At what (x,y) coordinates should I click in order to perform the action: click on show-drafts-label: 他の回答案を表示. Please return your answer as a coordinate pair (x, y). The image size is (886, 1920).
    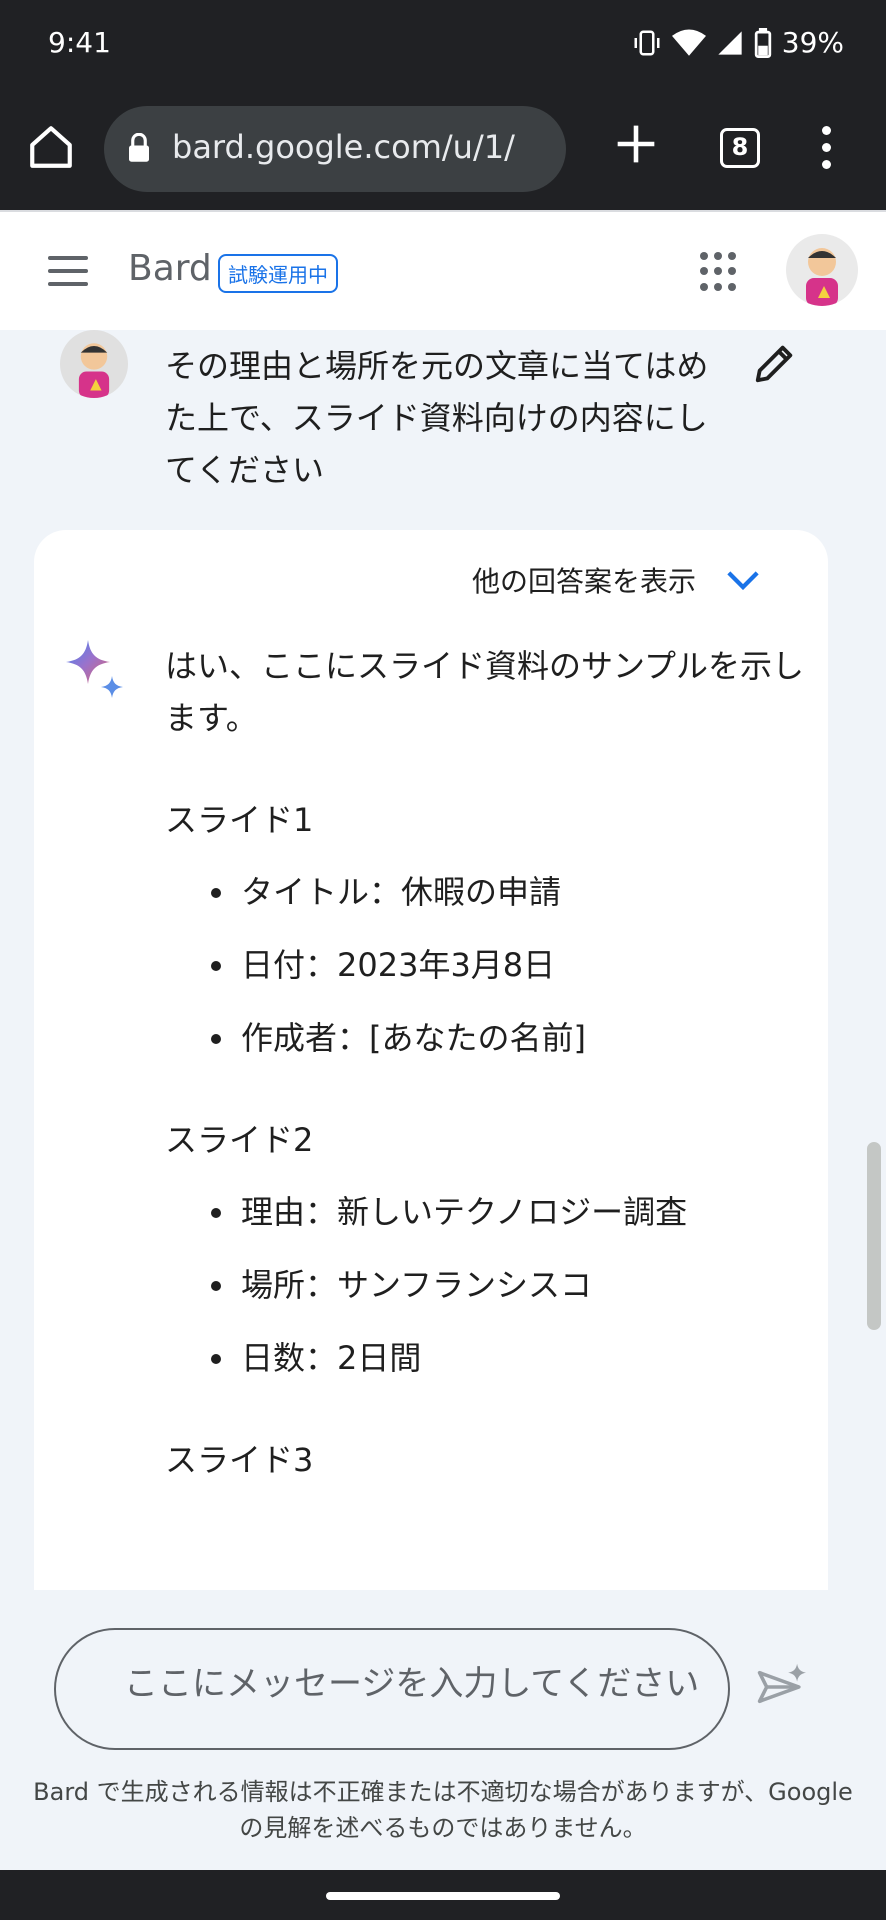
    Looking at the image, I should click on (583, 581).